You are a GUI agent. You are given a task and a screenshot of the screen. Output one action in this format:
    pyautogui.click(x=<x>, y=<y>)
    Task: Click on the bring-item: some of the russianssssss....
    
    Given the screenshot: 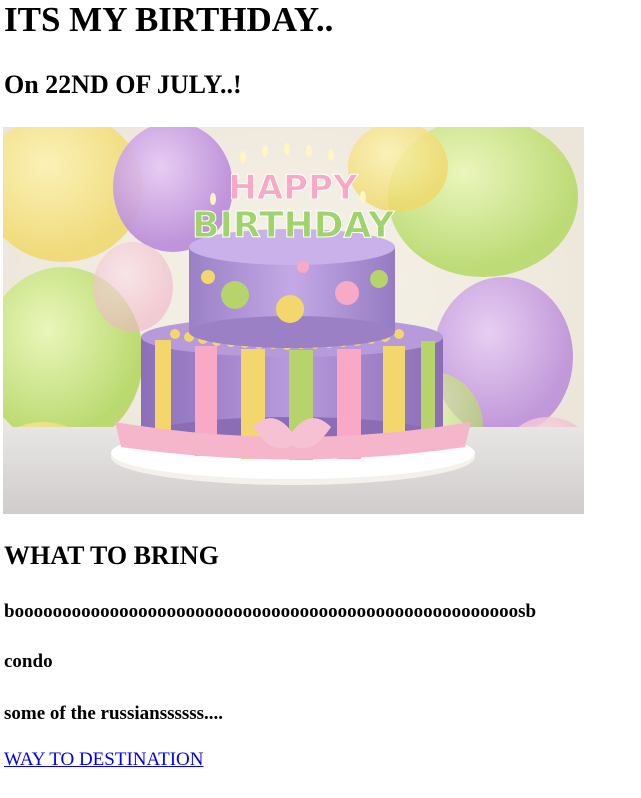 What is the action you would take?
    pyautogui.click(x=114, y=713)
    